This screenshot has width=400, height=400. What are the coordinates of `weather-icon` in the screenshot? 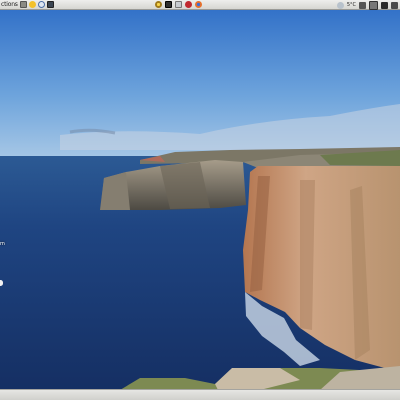 It's located at (340, 5).